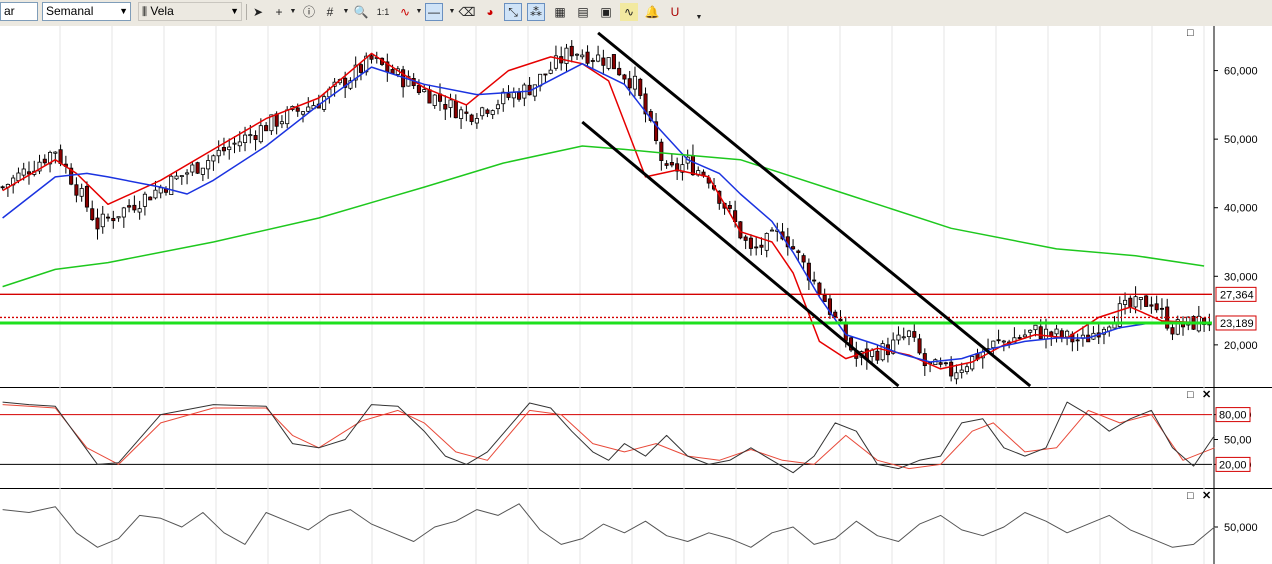 This screenshot has height=564, width=1272. What do you see at coordinates (1241, 277) in the screenshot?
I see `price-axis-tick-label: 30,000` at bounding box center [1241, 277].